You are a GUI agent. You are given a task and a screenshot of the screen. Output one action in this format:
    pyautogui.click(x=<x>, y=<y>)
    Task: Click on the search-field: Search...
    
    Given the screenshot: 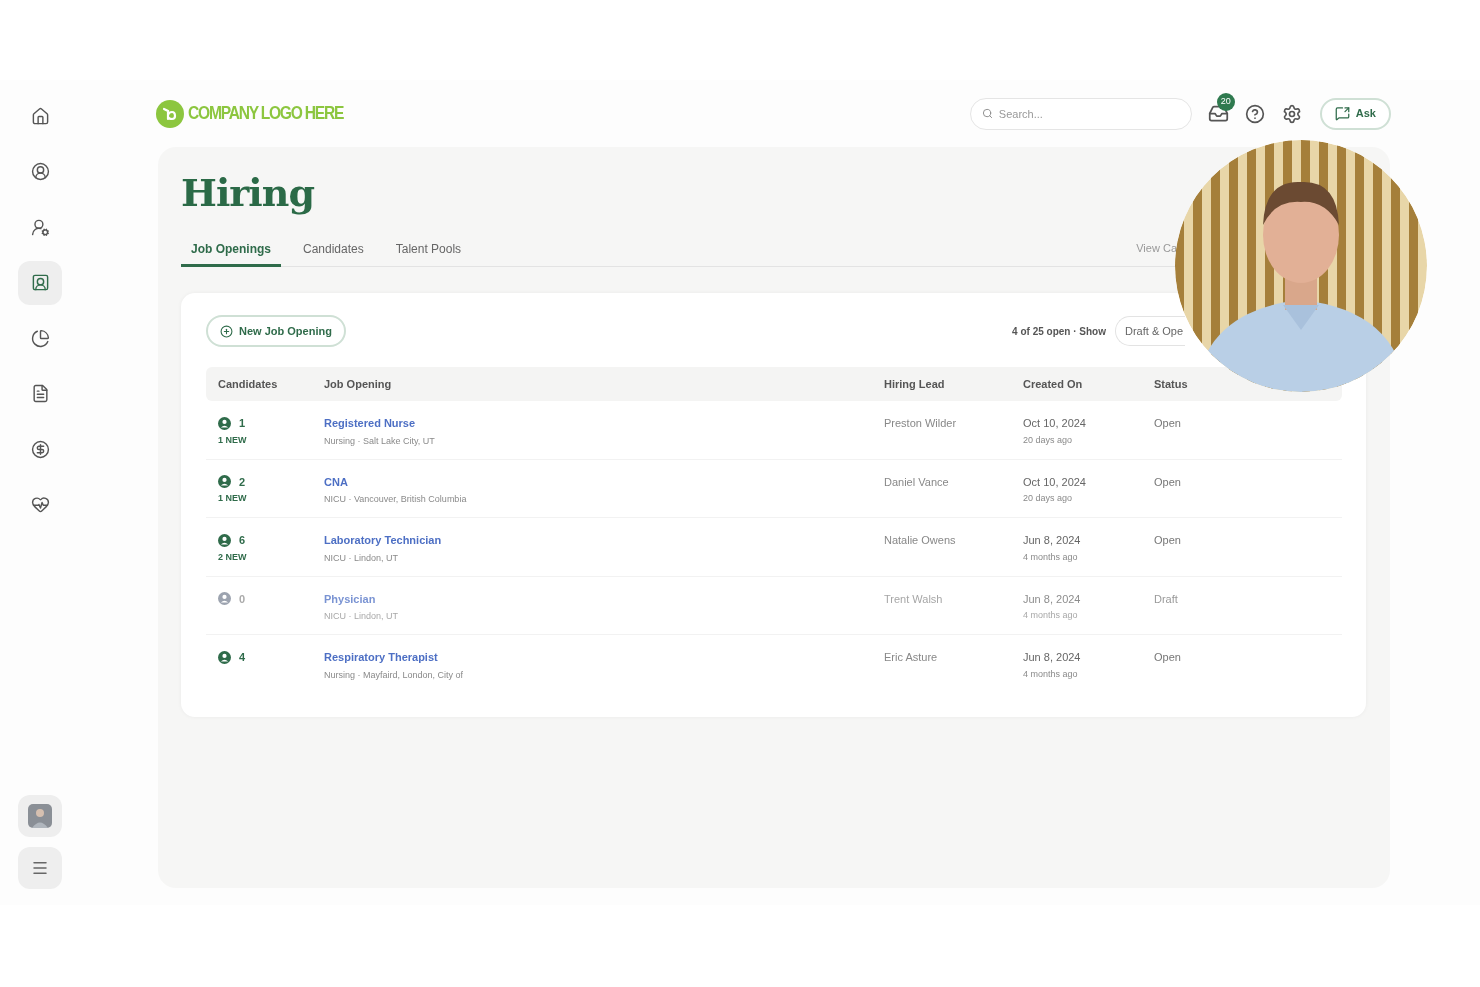 What is the action you would take?
    pyautogui.click(x=1080, y=113)
    